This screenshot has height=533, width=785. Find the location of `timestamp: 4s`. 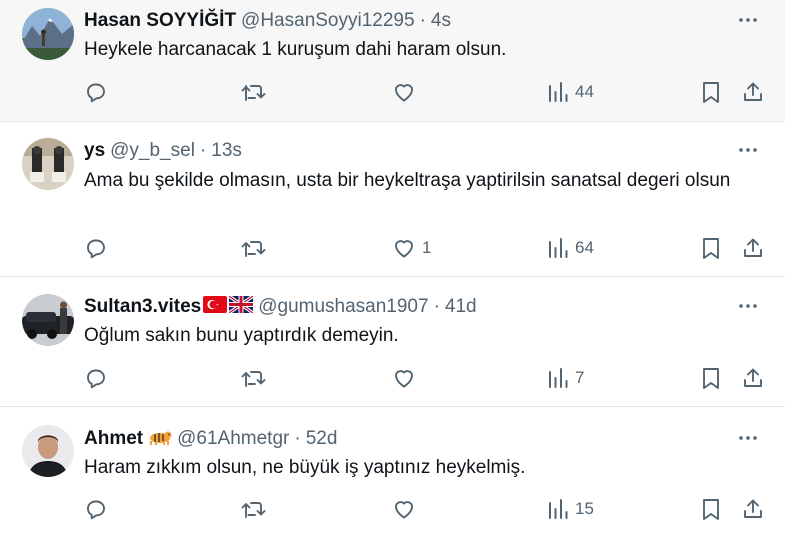

timestamp: 4s is located at coordinates (441, 21).